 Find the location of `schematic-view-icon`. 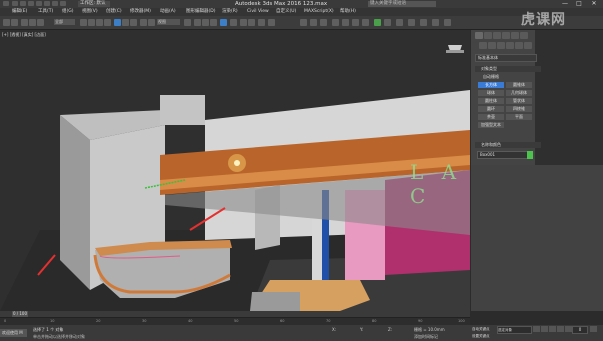

schematic-view-icon is located at coordinates (313, 22).